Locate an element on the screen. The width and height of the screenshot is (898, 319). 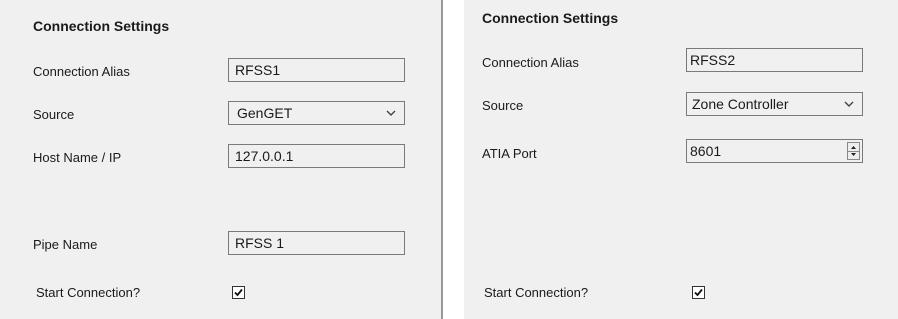
source-selected-value: Zone Controller is located at coordinates (740, 104).